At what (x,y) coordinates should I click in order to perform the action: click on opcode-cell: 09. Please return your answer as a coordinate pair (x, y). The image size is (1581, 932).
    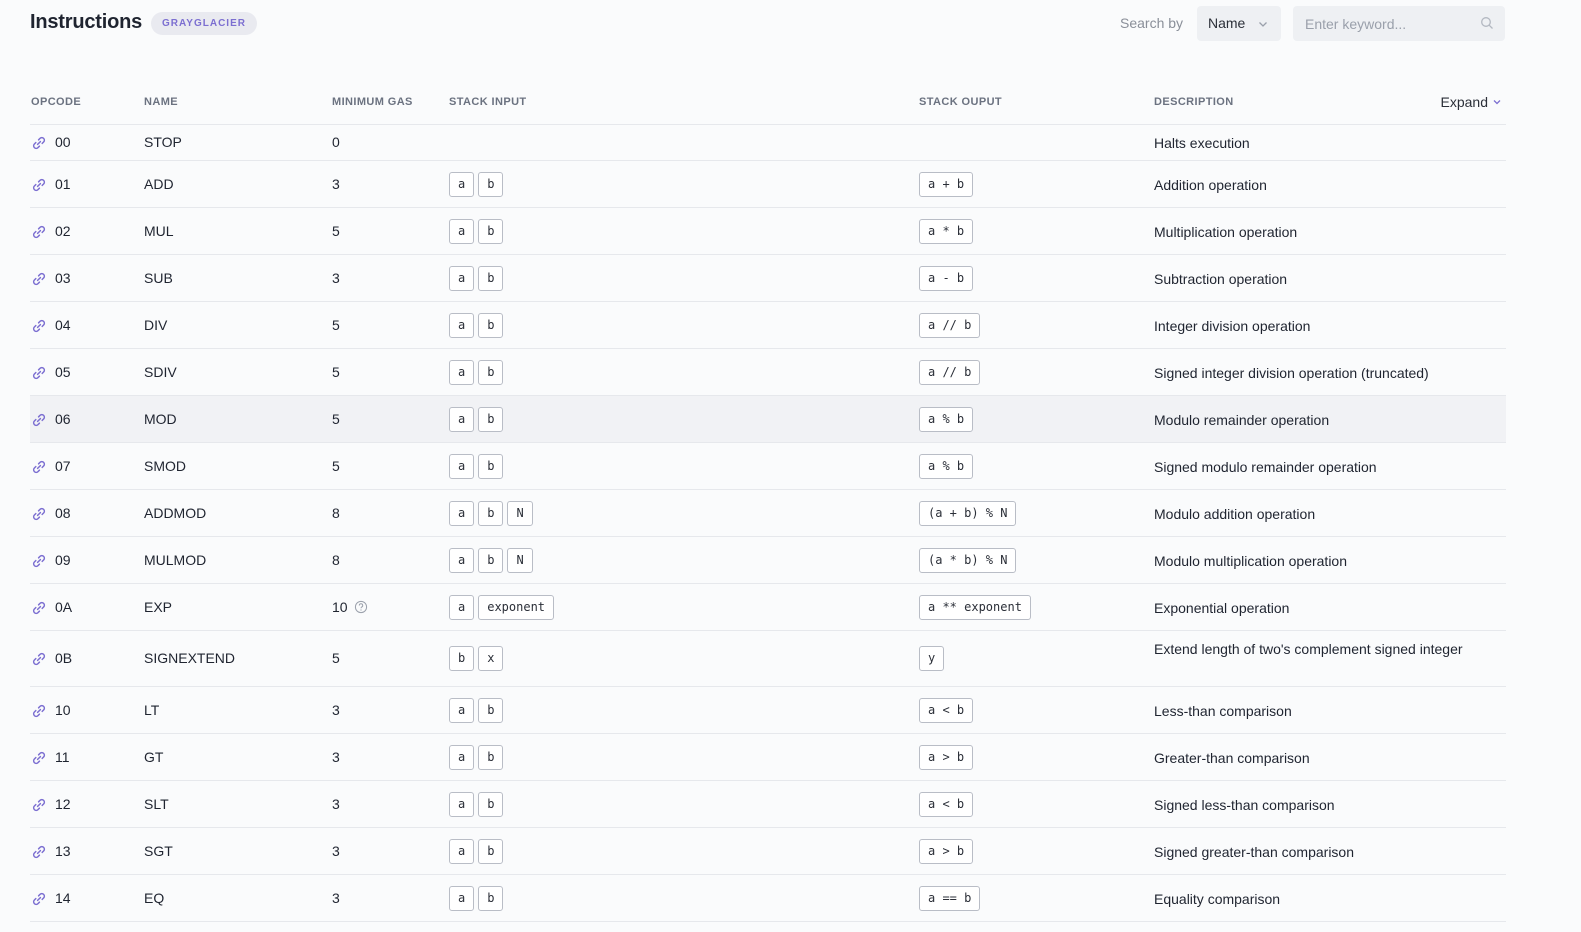
    Looking at the image, I should click on (63, 559).